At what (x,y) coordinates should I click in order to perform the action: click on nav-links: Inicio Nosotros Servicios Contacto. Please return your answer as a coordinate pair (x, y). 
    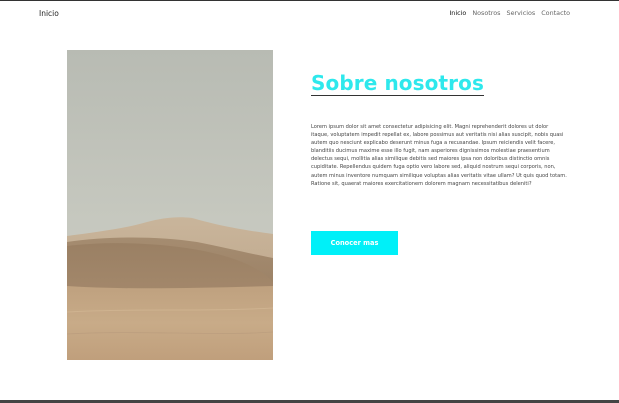
    Looking at the image, I should click on (509, 13).